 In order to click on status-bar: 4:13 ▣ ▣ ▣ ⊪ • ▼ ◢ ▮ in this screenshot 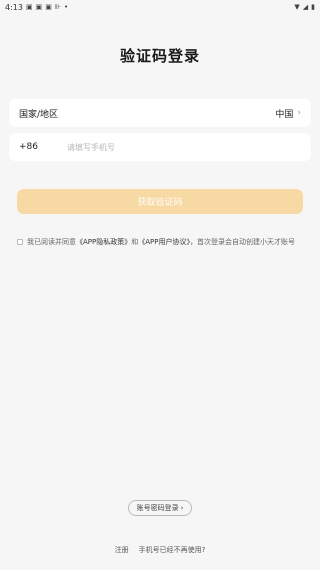, I will do `click(160, 7)`.